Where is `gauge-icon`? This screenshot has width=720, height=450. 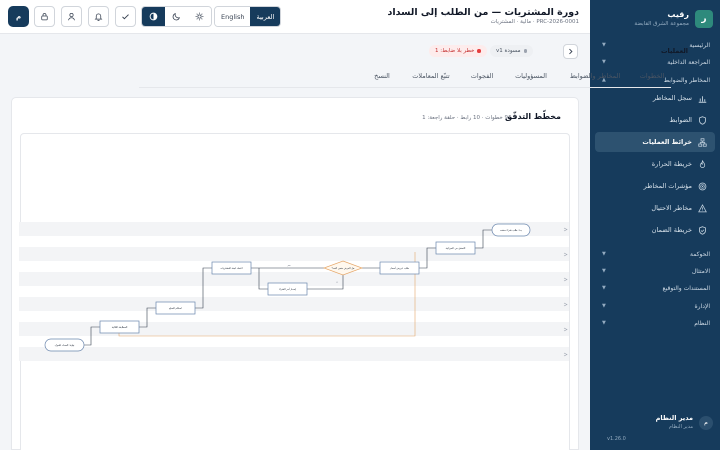
gauge-icon is located at coordinates (702, 186).